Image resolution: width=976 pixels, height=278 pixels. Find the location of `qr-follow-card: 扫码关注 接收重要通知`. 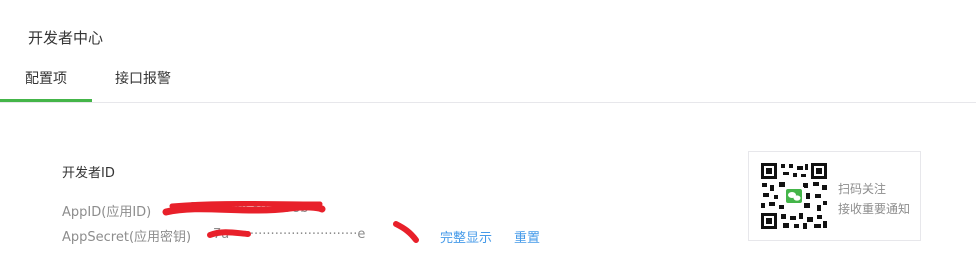

qr-follow-card: 扫码关注 接收重要通知 is located at coordinates (834, 196).